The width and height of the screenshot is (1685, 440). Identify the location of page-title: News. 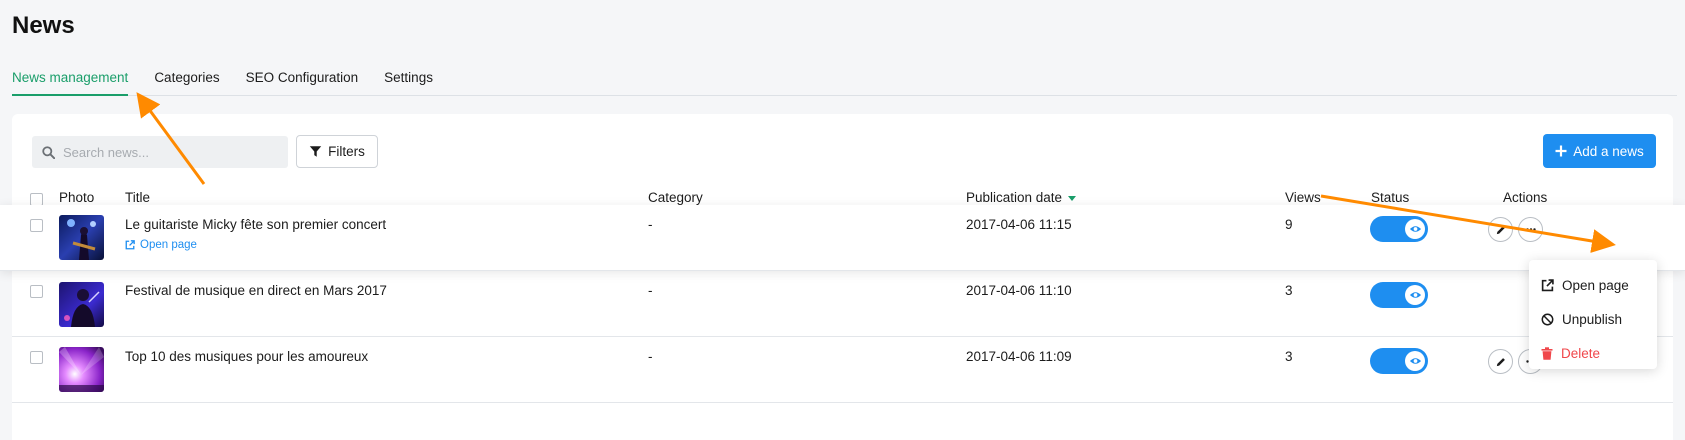
(43, 25).